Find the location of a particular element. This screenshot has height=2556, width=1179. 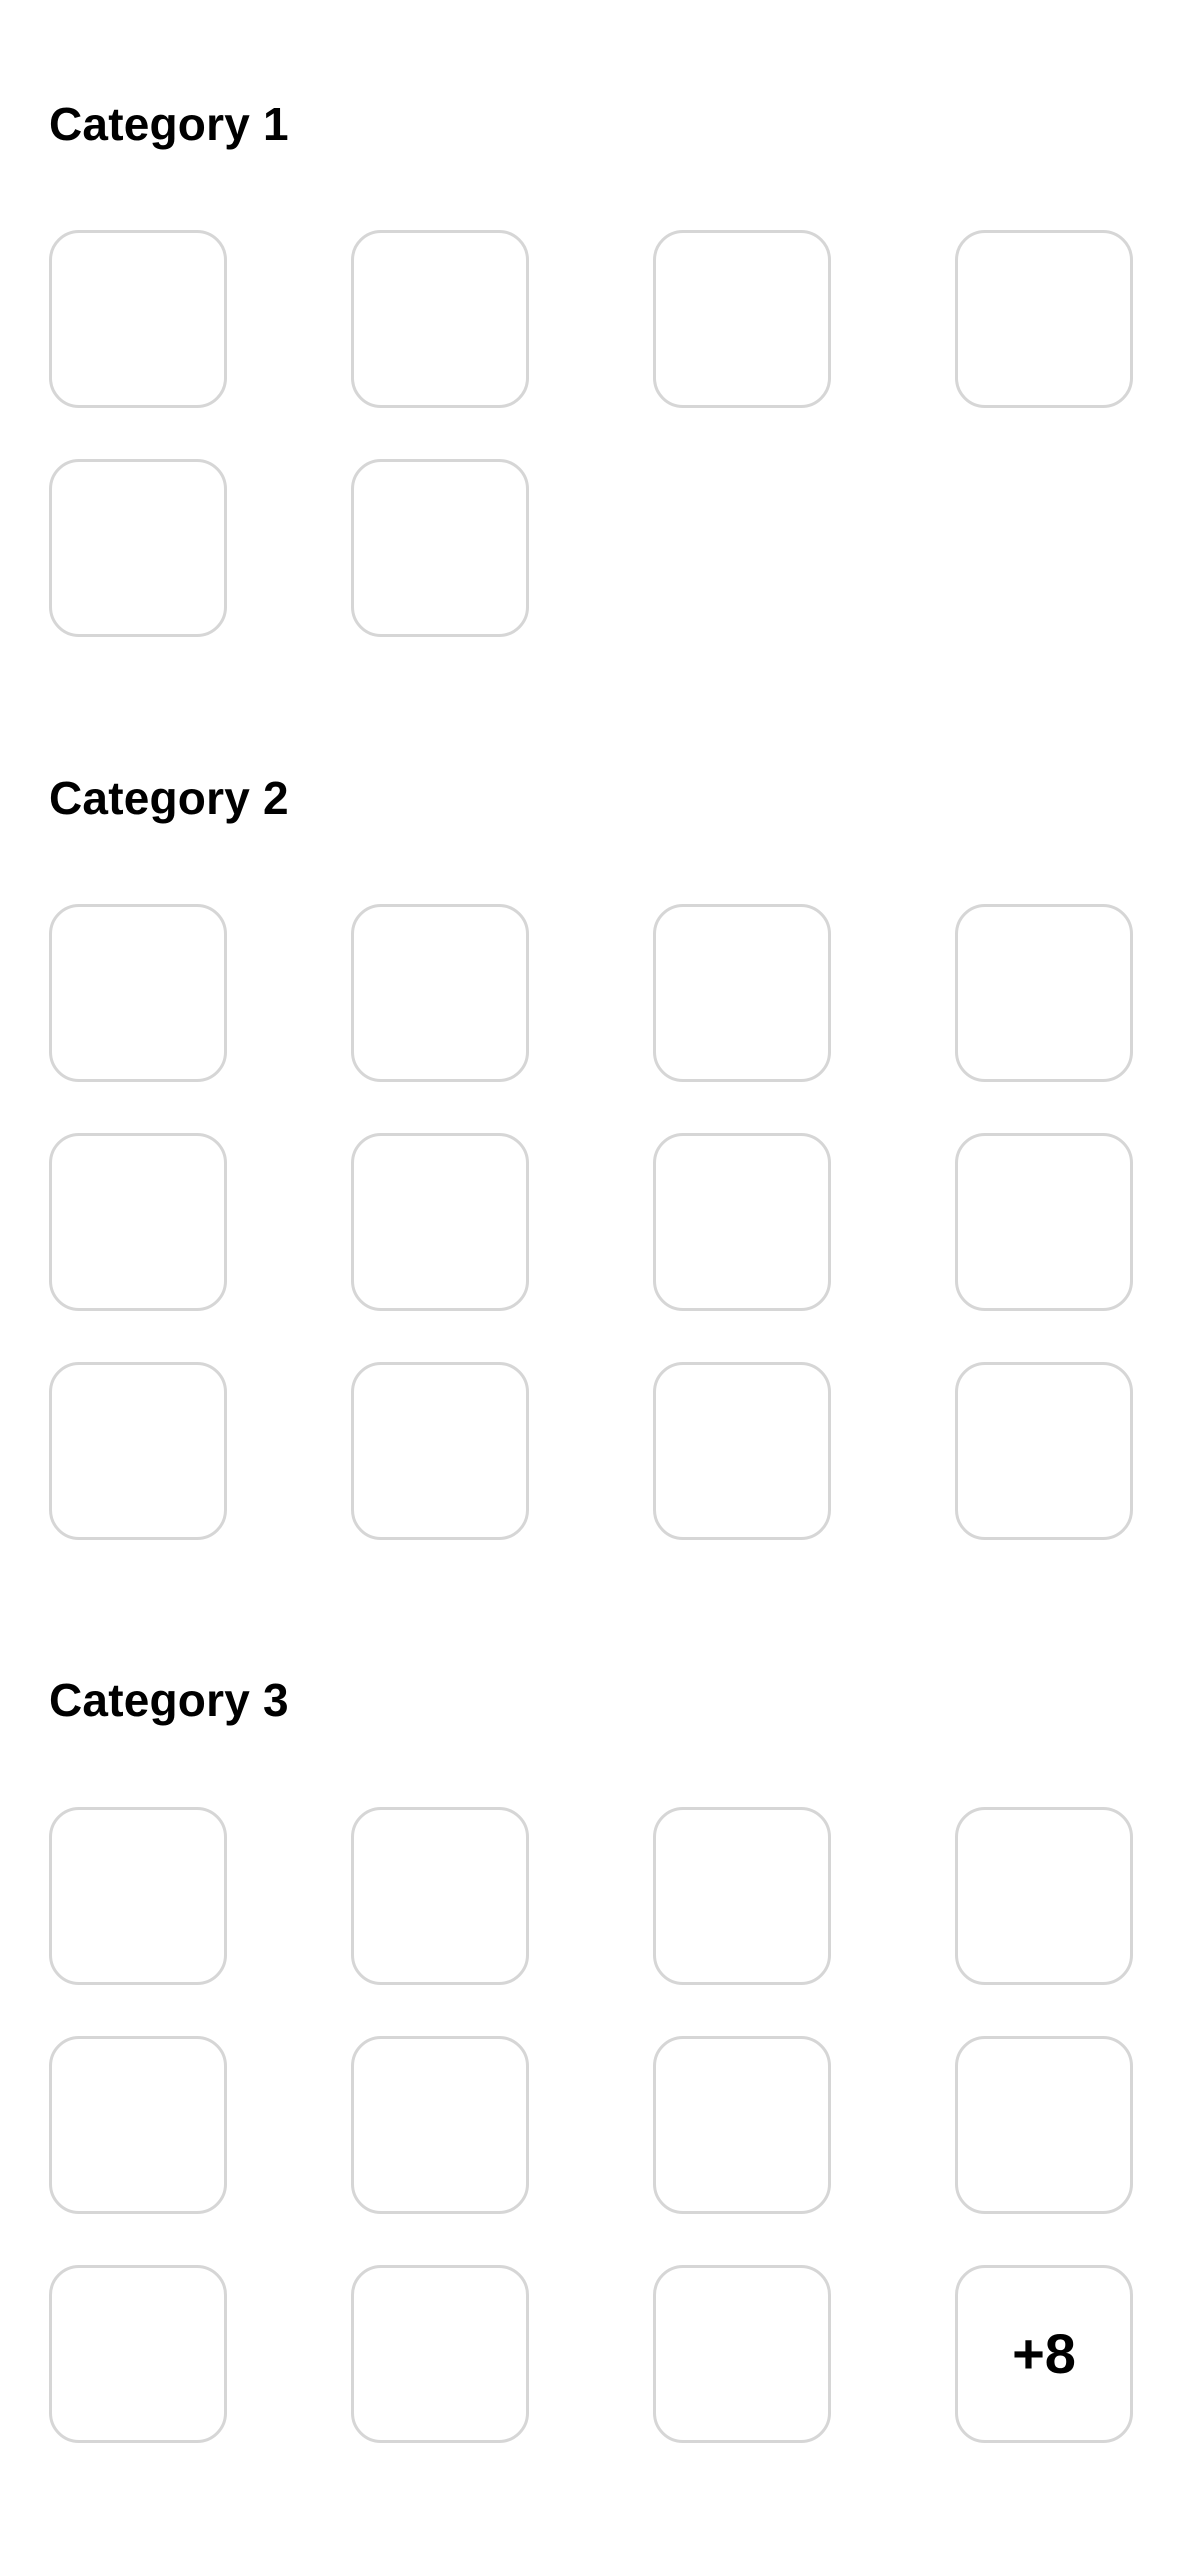

section-title-category-3: Category 3 is located at coordinates (169, 1700).